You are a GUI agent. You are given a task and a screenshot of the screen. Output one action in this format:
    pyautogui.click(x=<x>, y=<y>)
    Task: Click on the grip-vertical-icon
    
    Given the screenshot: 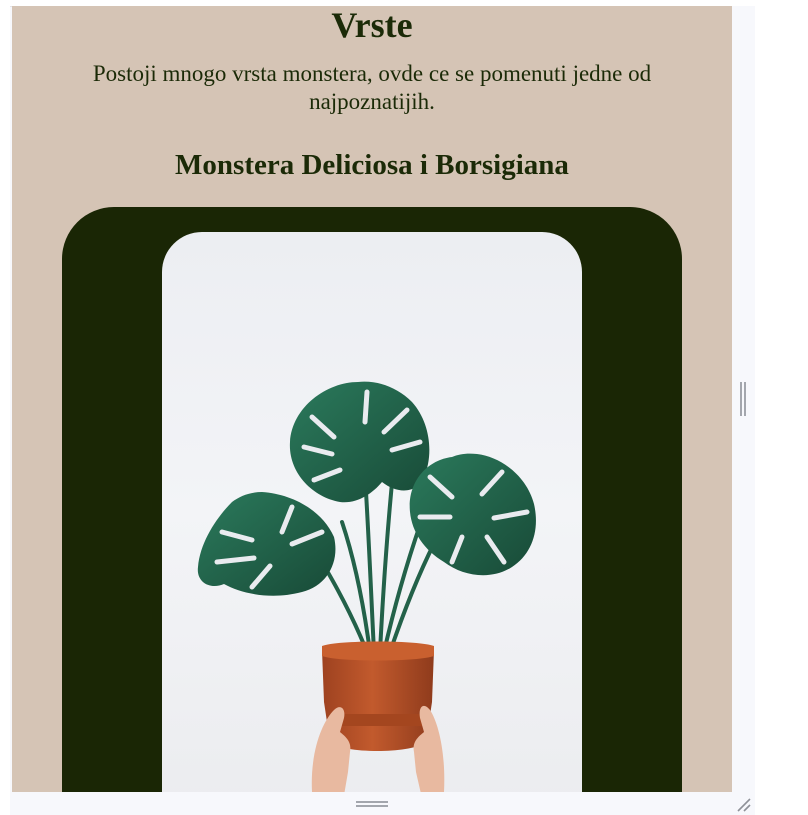 What is the action you would take?
    pyautogui.click(x=743, y=399)
    